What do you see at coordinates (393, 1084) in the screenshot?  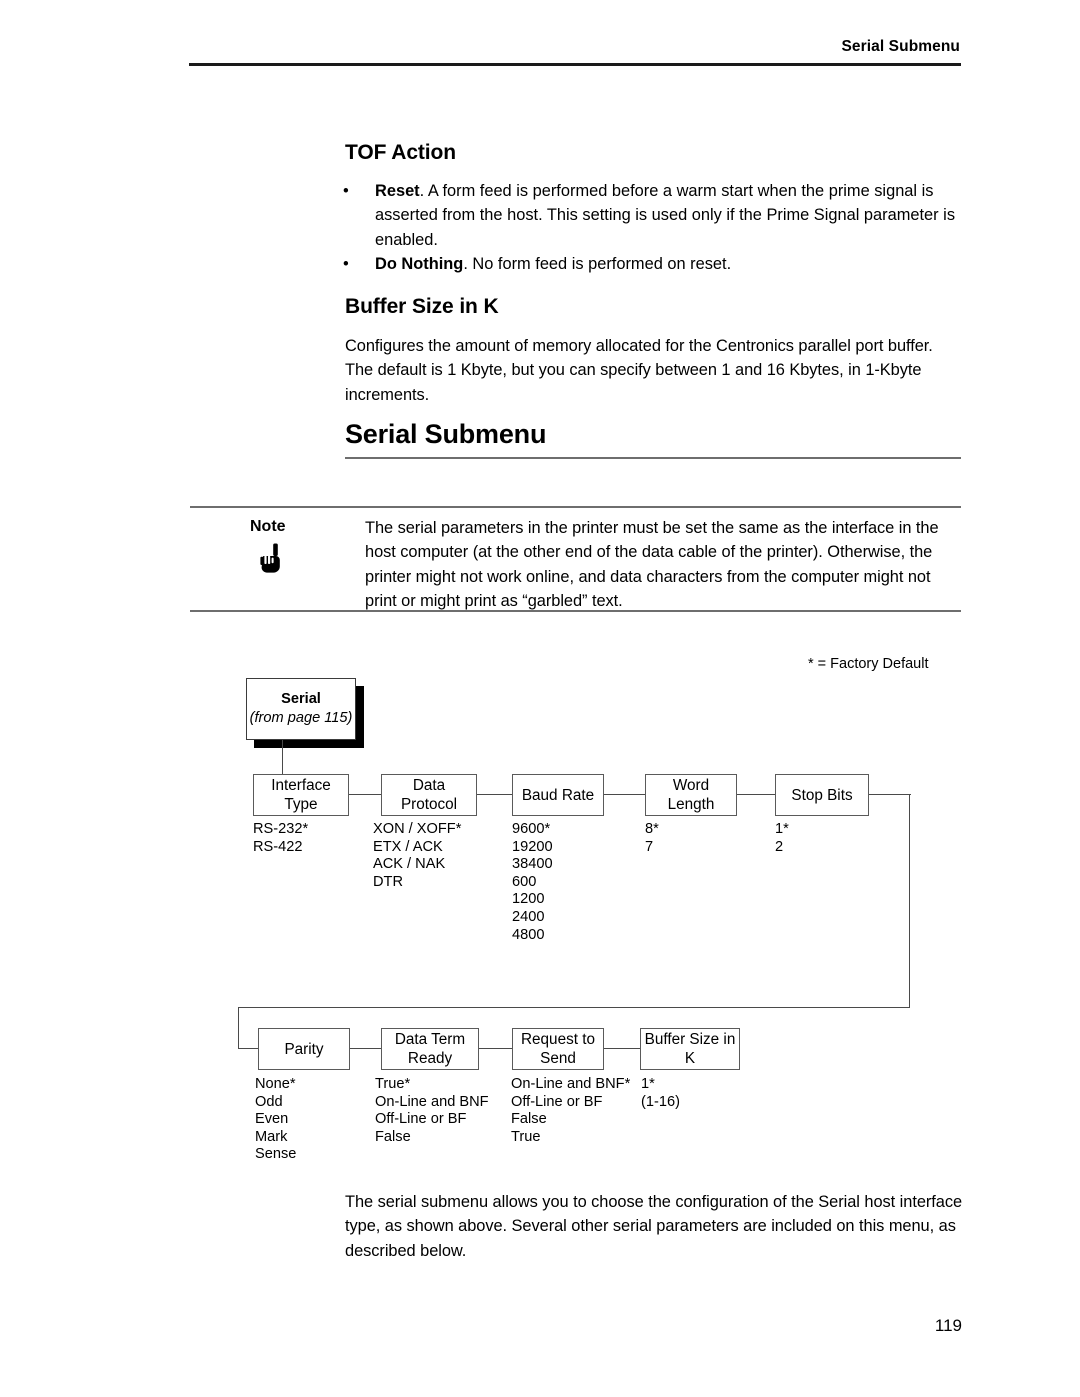 I see `option-item: True*` at bounding box center [393, 1084].